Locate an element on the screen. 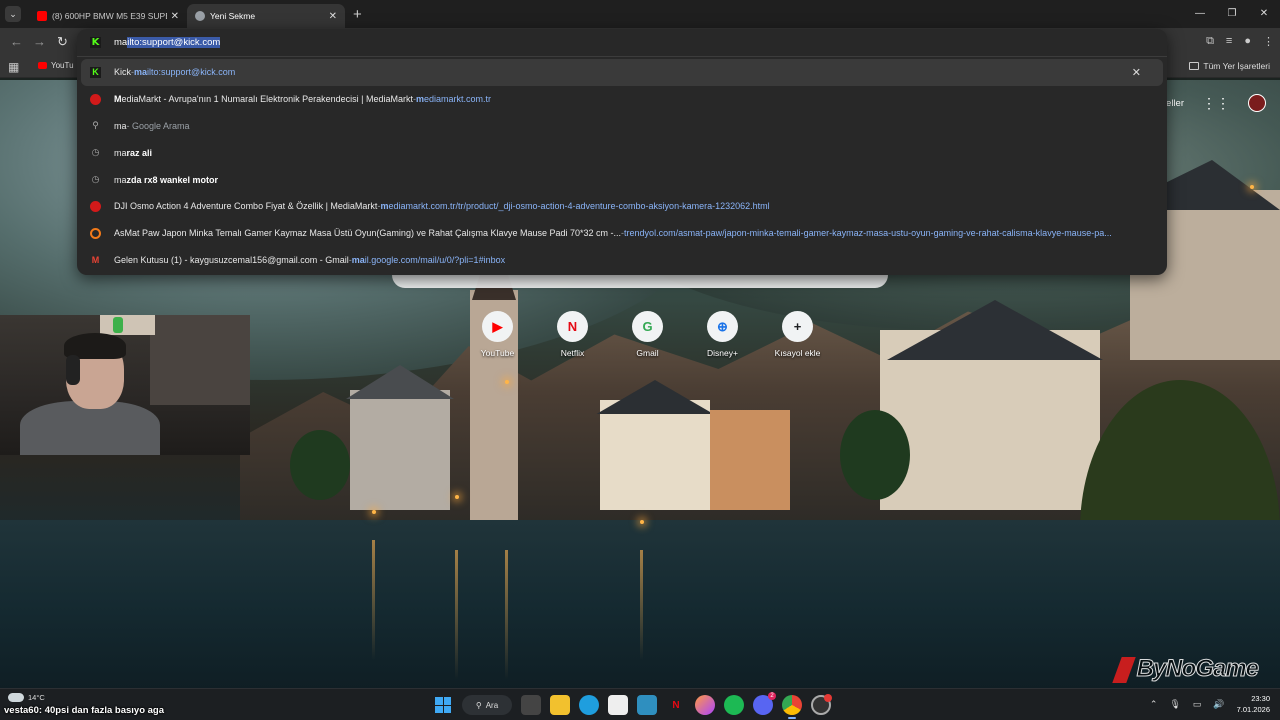  all-bookmarks-button: Tüm Yer İşaretleri is located at coordinates (1229, 66).